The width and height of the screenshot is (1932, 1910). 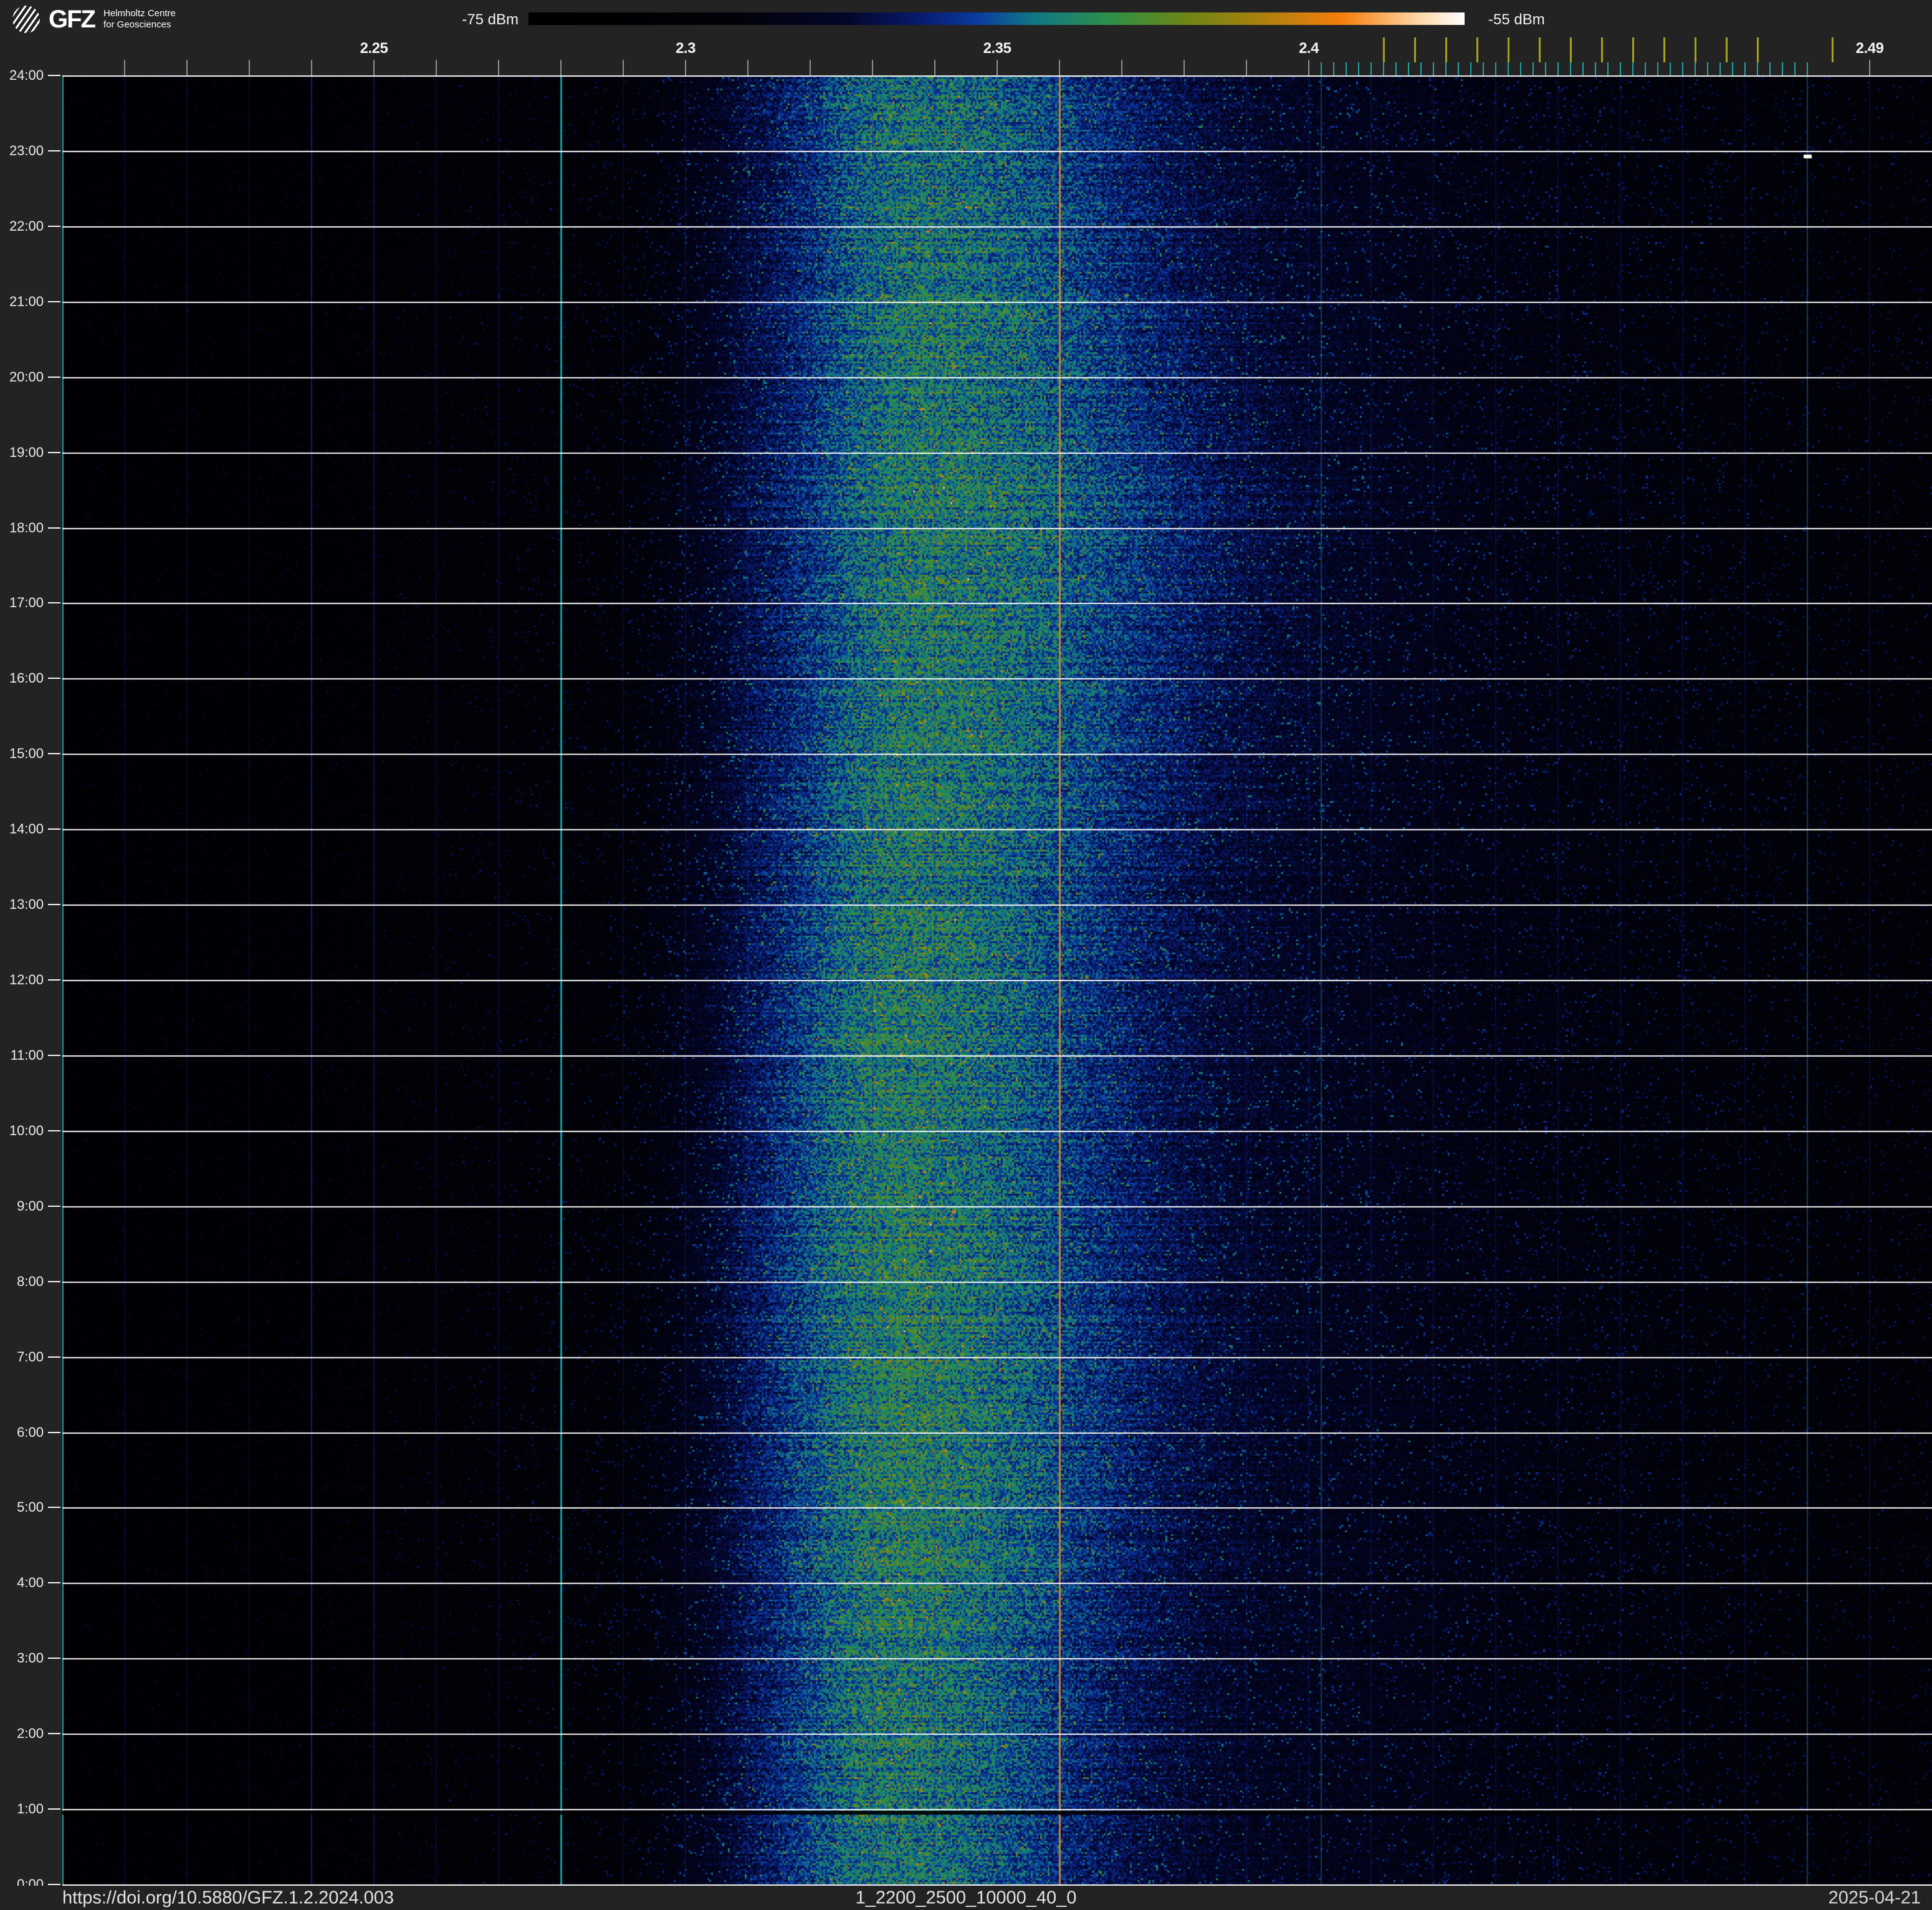 I want to click on gfz-globe-icon, so click(x=26, y=19).